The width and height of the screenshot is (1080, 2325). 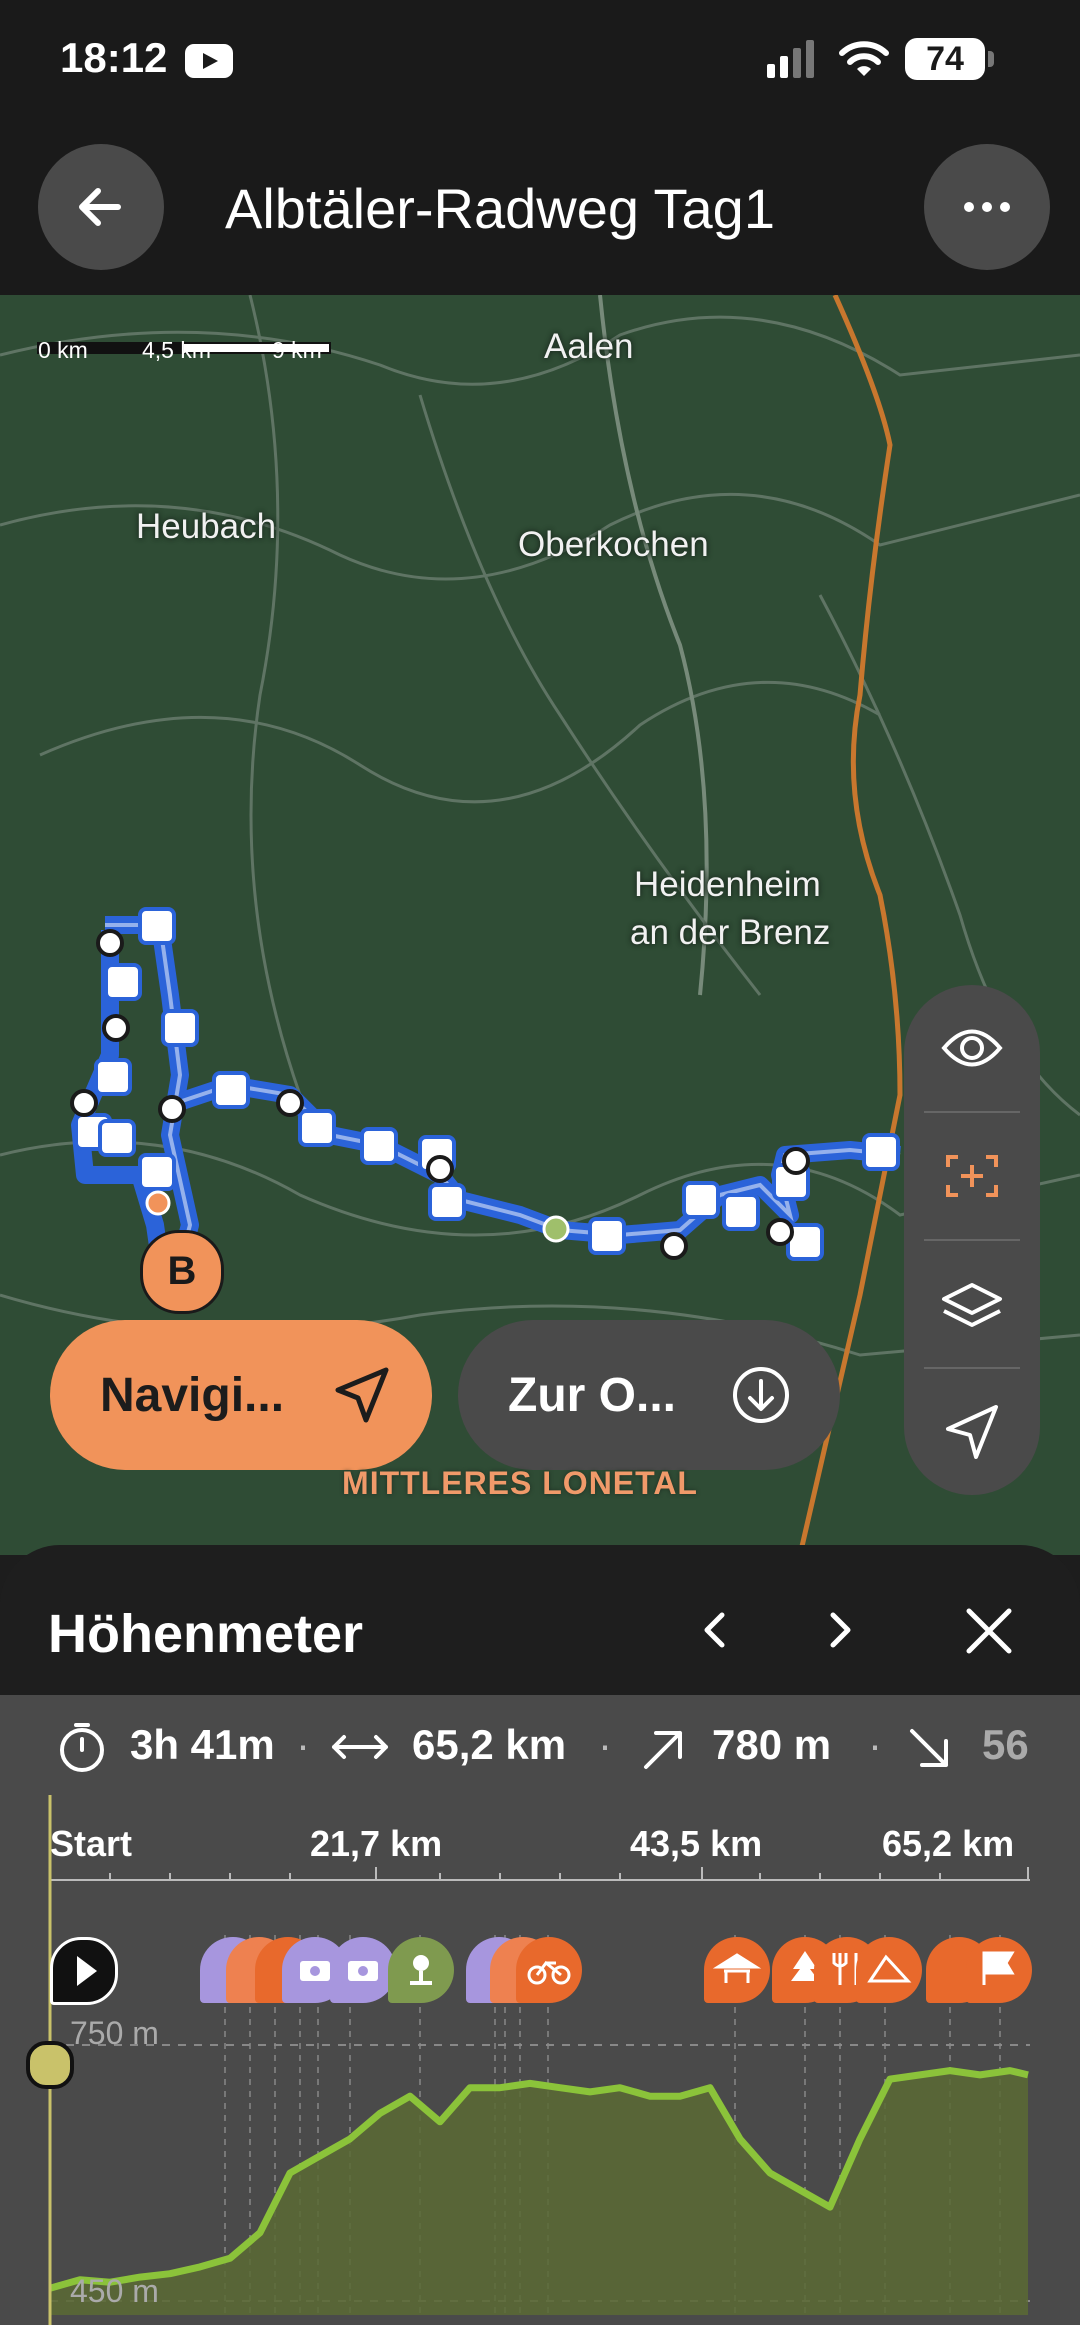 What do you see at coordinates (114, 2291) in the screenshot?
I see `elevation-label-low: 450 m` at bounding box center [114, 2291].